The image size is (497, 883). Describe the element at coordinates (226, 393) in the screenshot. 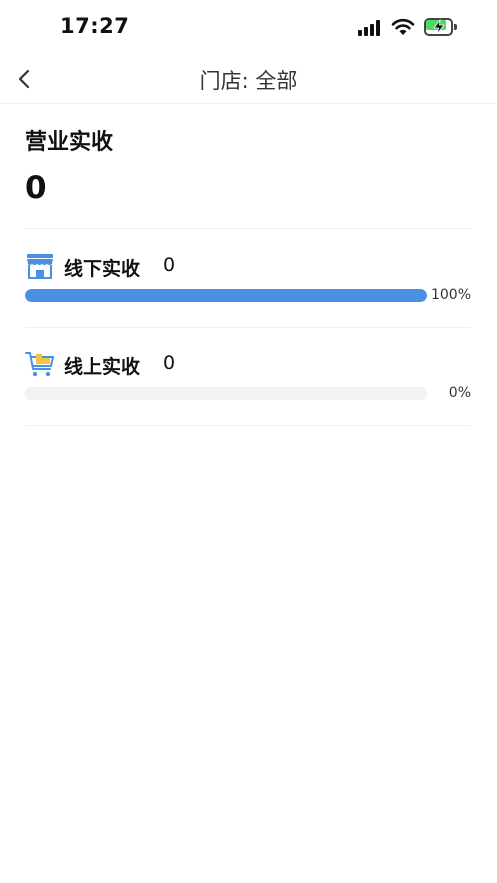

I see `online-progress-bar` at that location.